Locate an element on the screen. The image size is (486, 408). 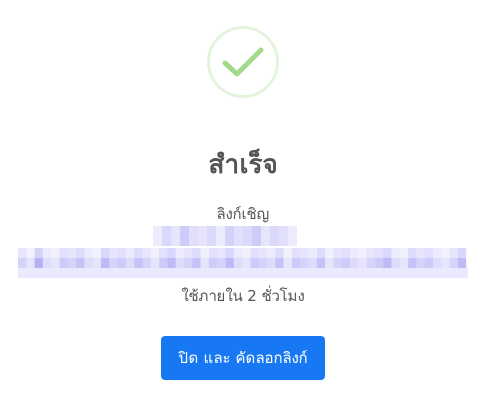
link-label: ลิงก์เชิญ is located at coordinates (243, 214).